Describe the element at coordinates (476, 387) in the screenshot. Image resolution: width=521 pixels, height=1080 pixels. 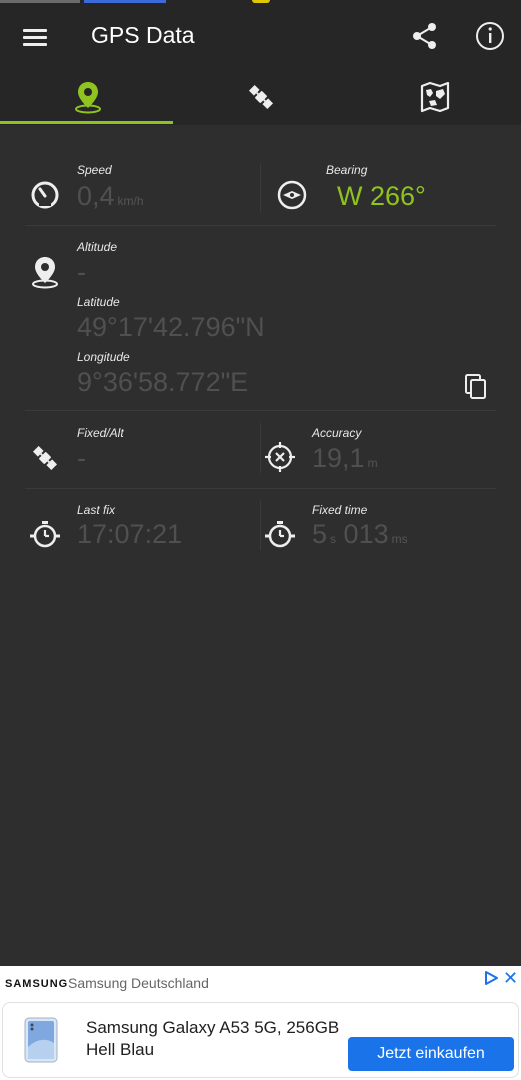
I see `copy-icon` at that location.